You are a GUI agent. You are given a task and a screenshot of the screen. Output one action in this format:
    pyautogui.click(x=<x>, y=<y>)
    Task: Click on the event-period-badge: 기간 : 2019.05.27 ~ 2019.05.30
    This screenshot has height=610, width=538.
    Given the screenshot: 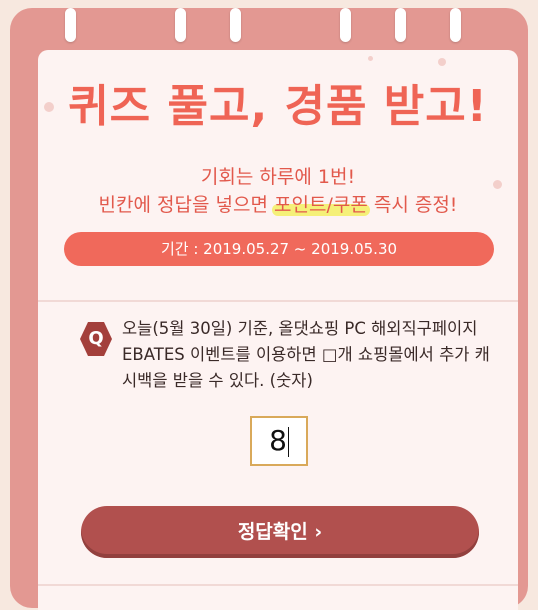 What is the action you would take?
    pyautogui.click(x=279, y=249)
    